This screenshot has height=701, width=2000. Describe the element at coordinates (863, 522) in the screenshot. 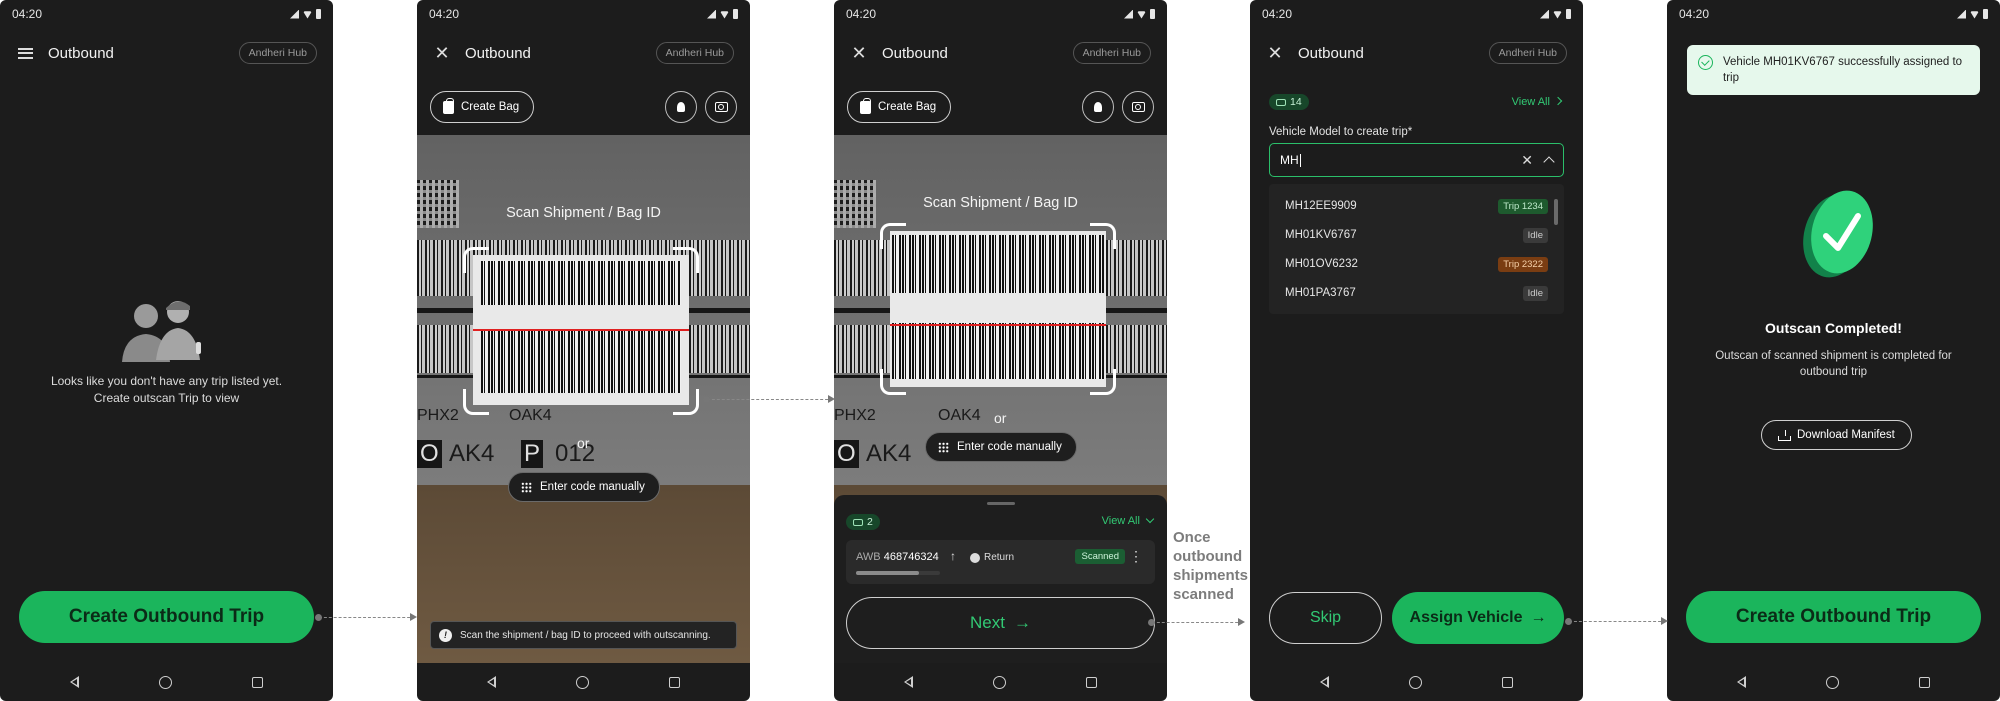

I see `scanned-count-badge: 2` at that location.